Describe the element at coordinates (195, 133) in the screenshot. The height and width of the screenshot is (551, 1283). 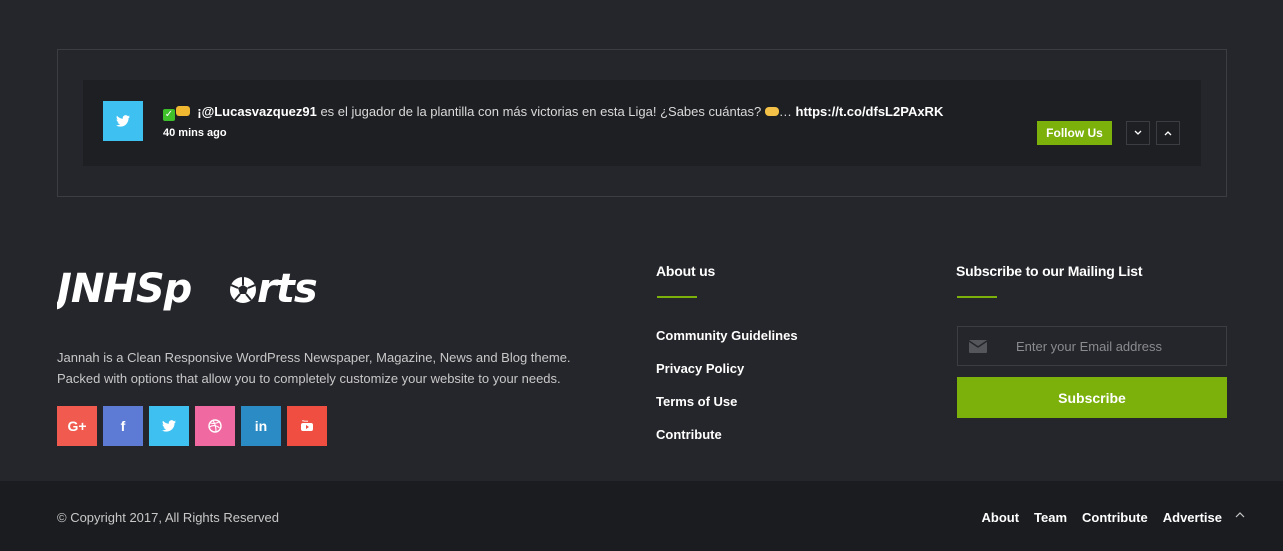
I see `tweet-time: 40 mins ago` at that location.